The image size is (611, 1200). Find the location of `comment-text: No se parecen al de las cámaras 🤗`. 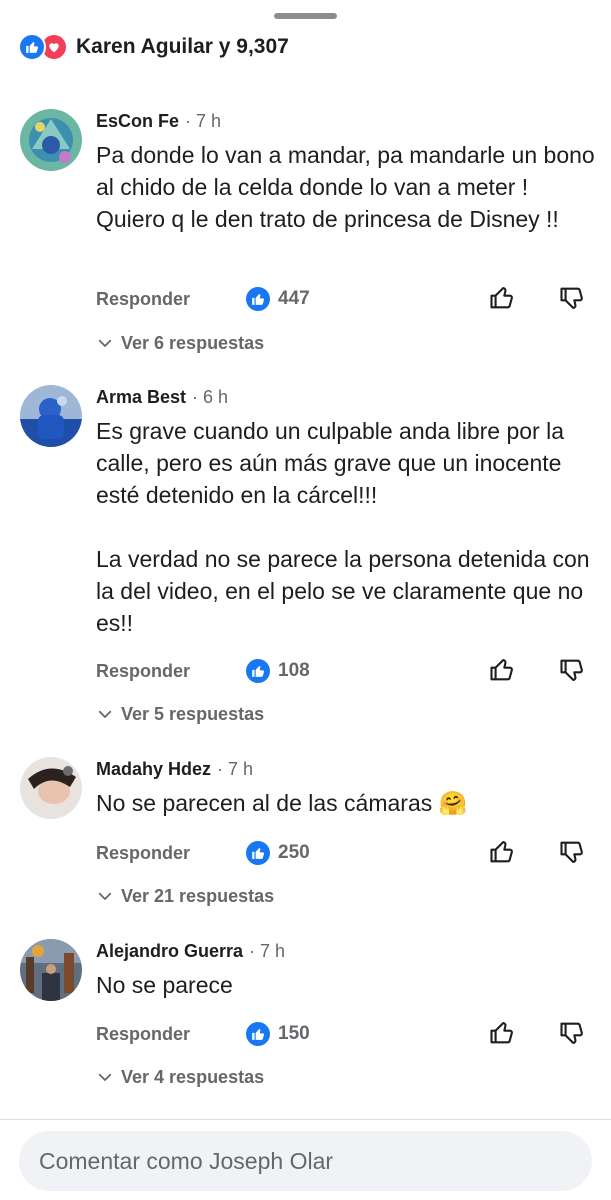

comment-text: No se parecen al de las cámaras 🤗 is located at coordinates (346, 803).